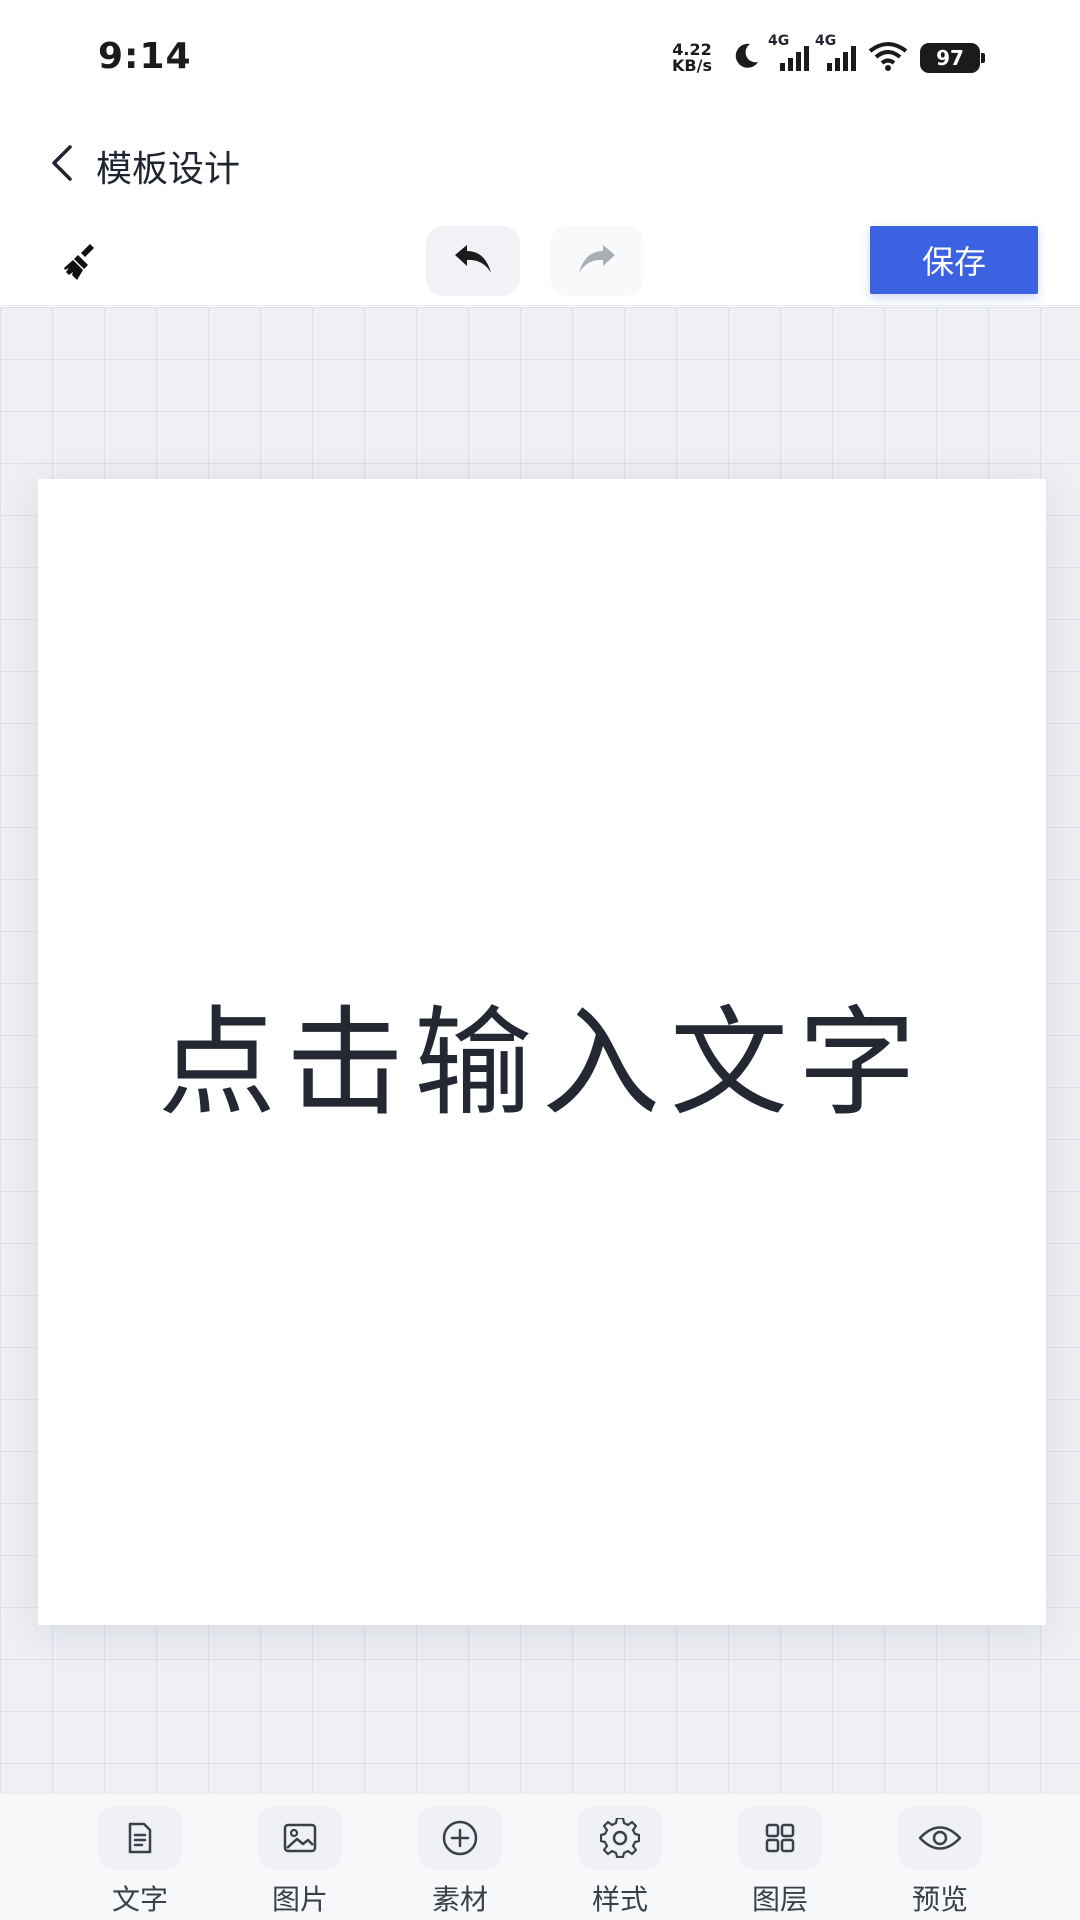 The height and width of the screenshot is (1920, 1080). Describe the element at coordinates (939, 1899) in the screenshot. I see `nav-label-preview: 预览` at that location.